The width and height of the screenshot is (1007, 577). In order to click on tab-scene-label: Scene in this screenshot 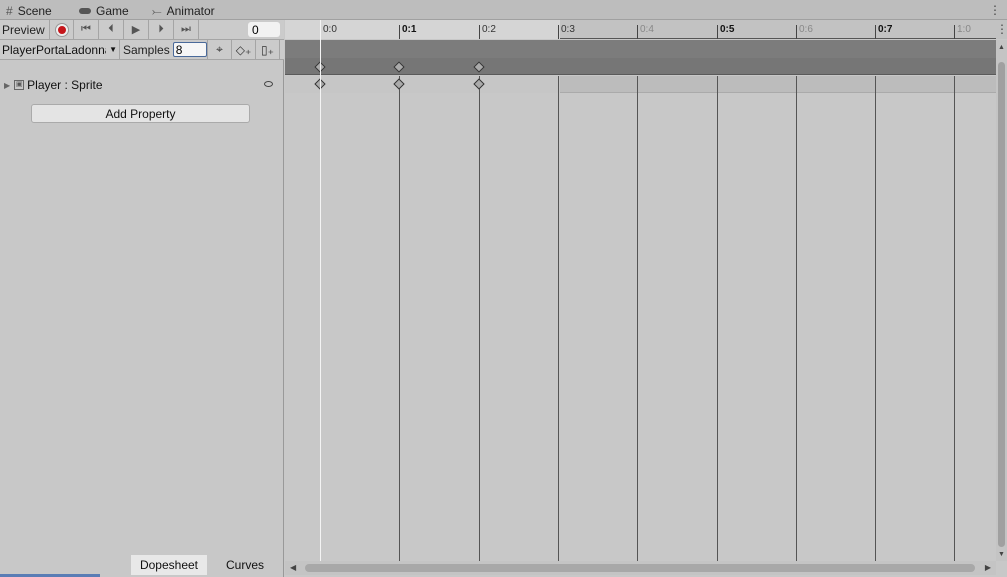, I will do `click(34, 11)`.